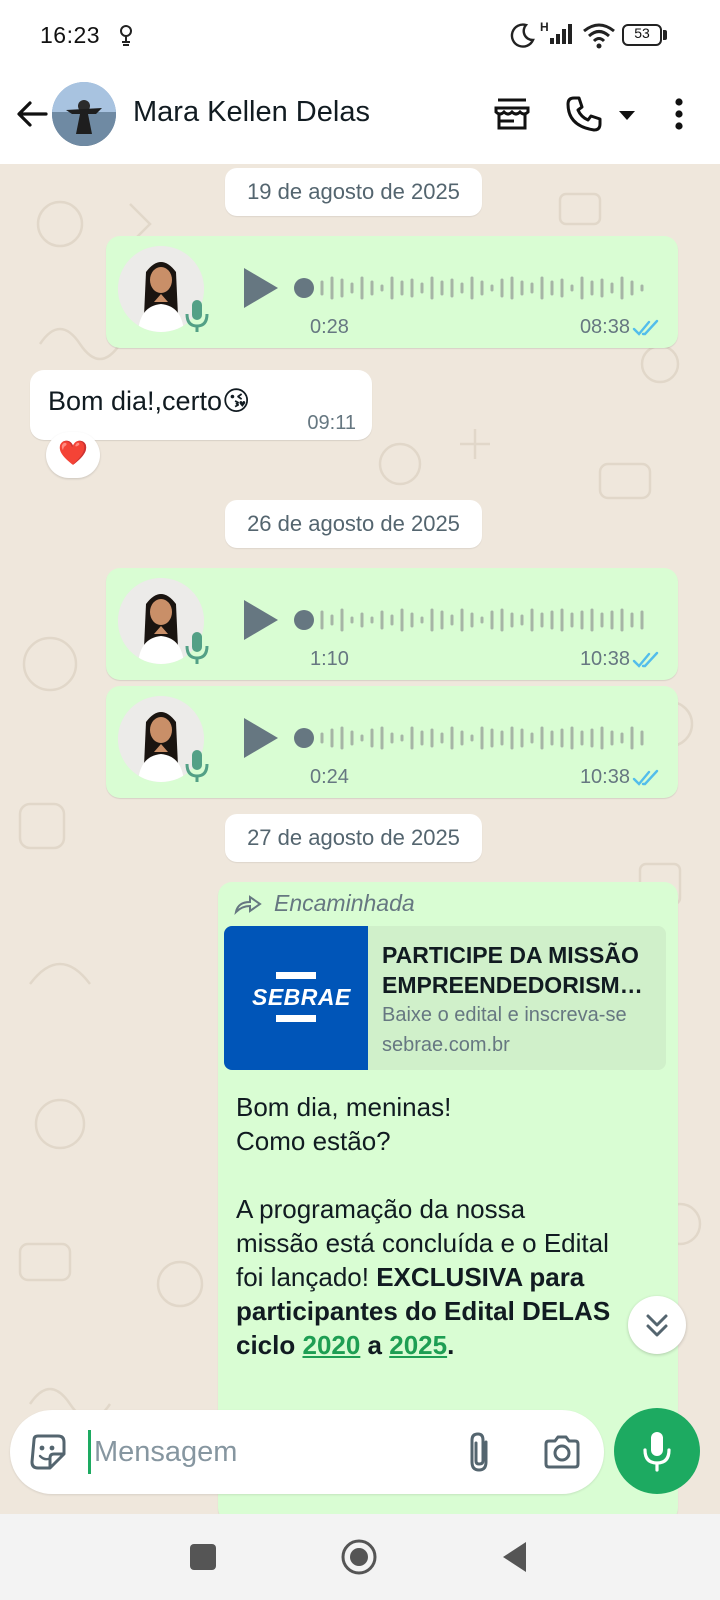  I want to click on body-text: foi lançado!, so click(306, 1277).